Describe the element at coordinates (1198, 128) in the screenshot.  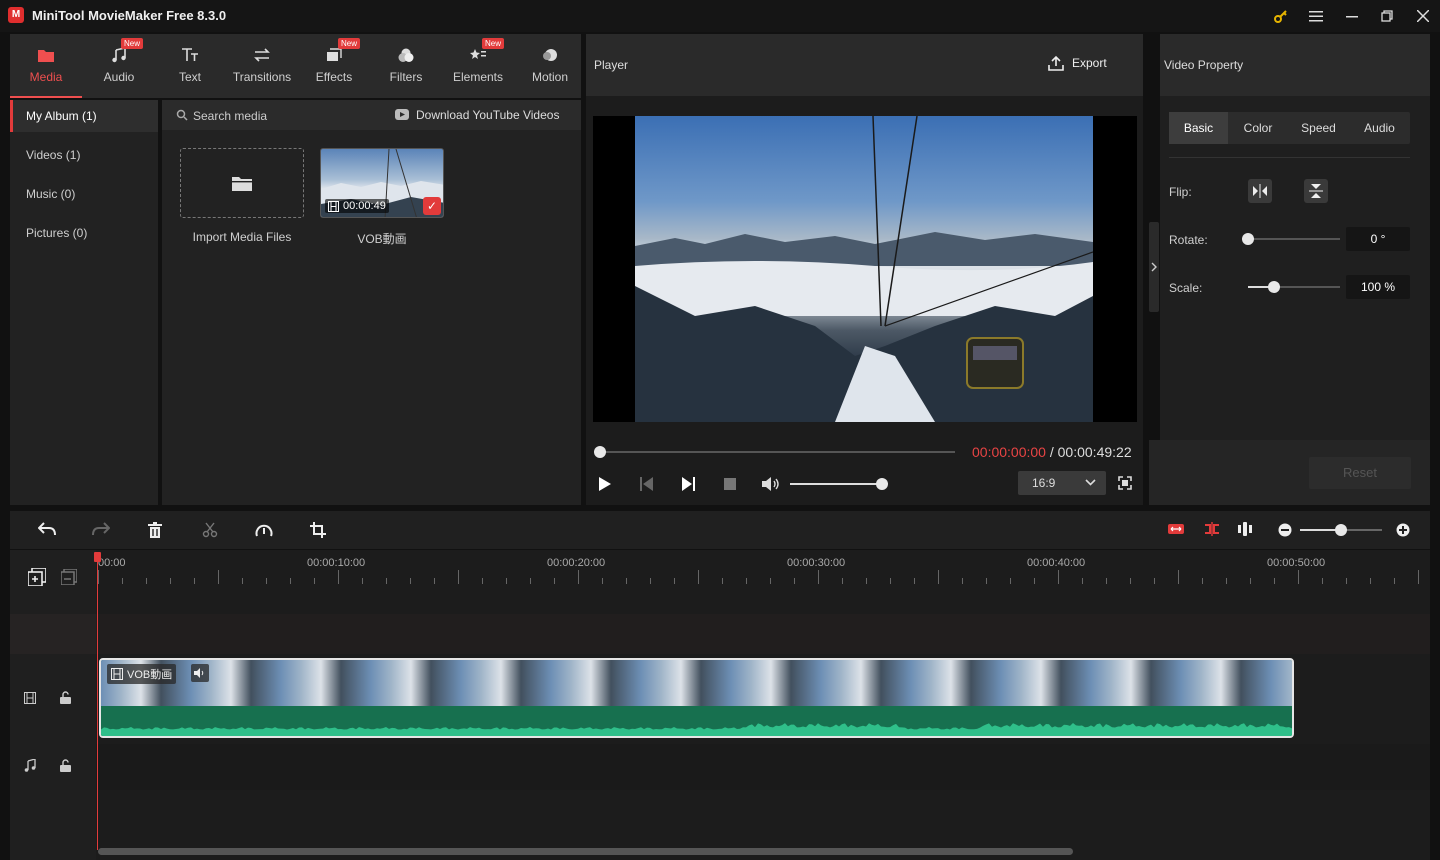
I see `tab-basic: Basic` at that location.